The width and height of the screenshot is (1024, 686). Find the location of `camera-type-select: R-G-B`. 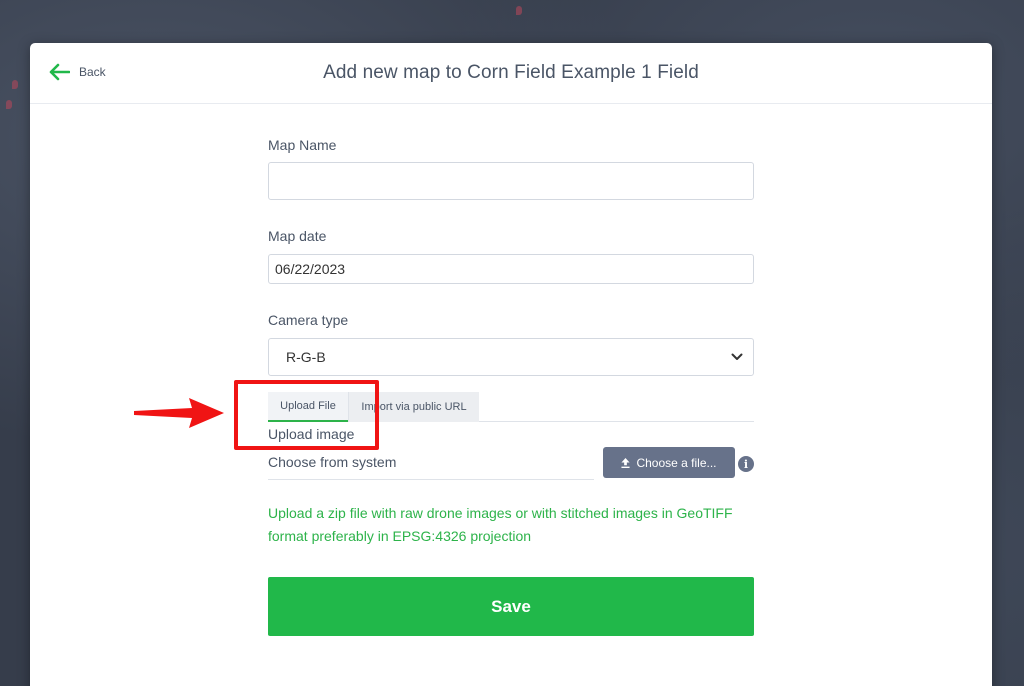

camera-type-select: R-G-B is located at coordinates (511, 357).